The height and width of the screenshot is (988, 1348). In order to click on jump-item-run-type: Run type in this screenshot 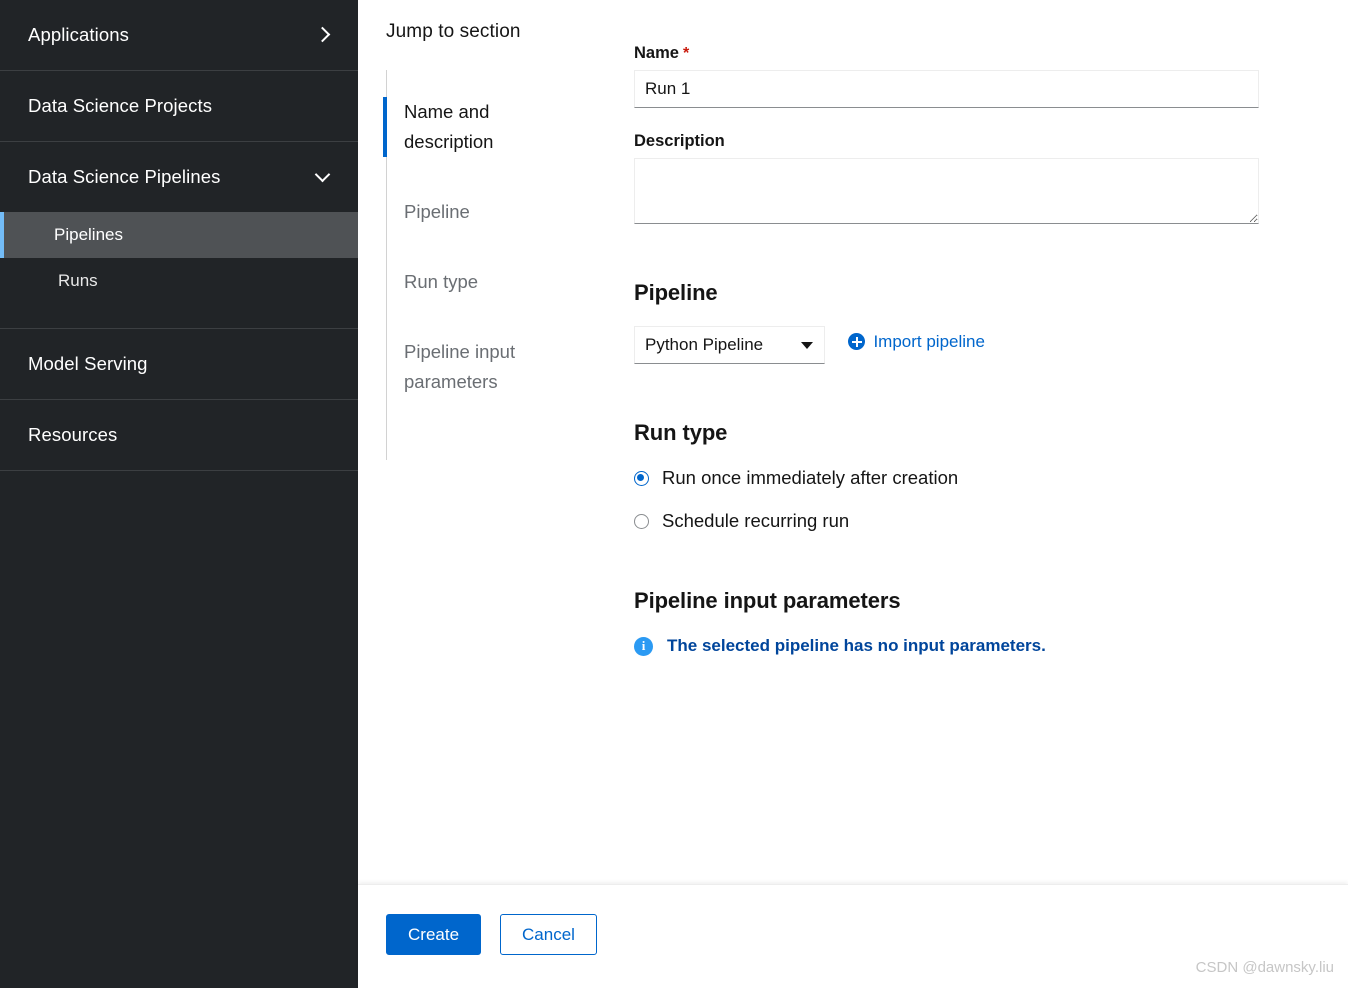, I will do `click(476, 282)`.